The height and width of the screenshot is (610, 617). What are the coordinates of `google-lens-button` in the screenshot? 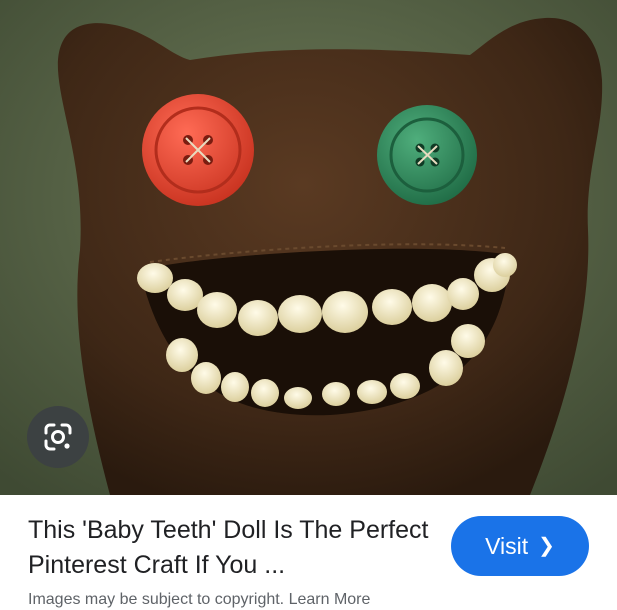 It's located at (58, 437).